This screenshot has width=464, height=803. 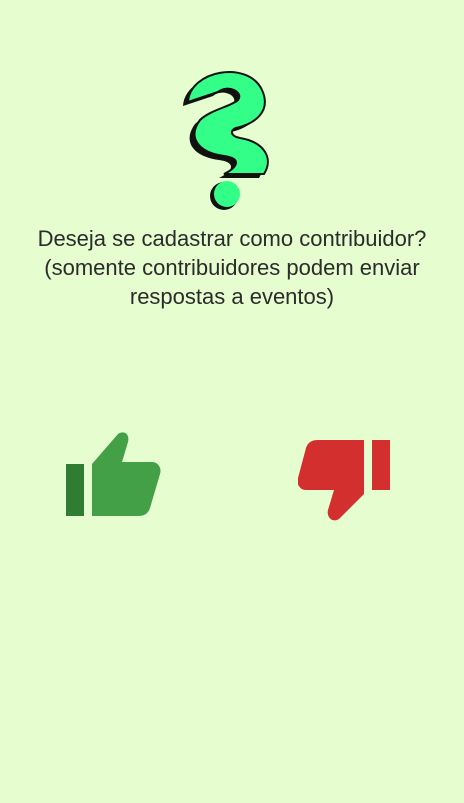 I want to click on thumbs-up-icon, so click(x=113, y=474).